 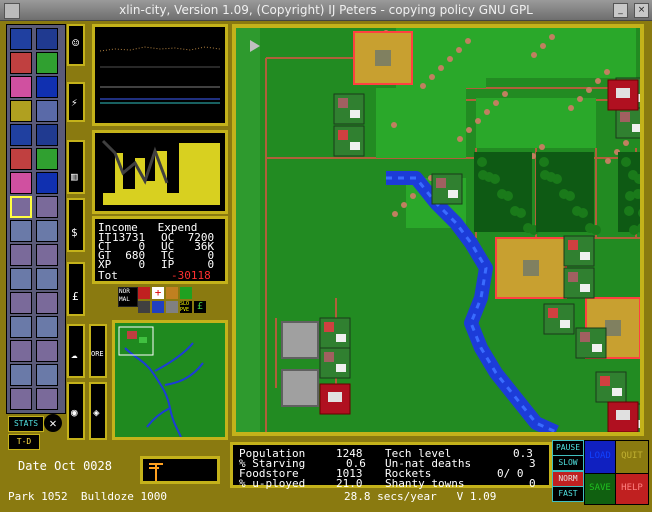 What do you see at coordinates (47, 159) in the screenshot?
I see `tool-substation-button` at bounding box center [47, 159].